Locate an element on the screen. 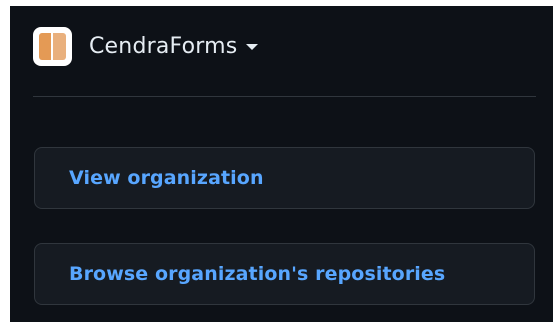 This screenshot has width=553, height=322. view-organization-label: View organization is located at coordinates (166, 178).